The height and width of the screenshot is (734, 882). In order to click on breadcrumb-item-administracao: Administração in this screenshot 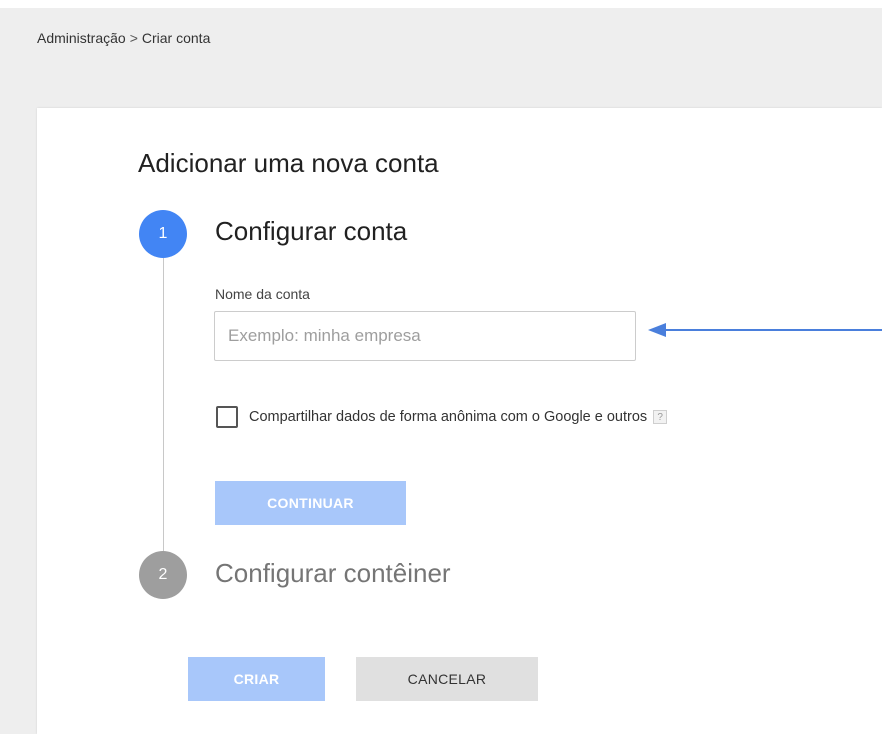, I will do `click(81, 38)`.